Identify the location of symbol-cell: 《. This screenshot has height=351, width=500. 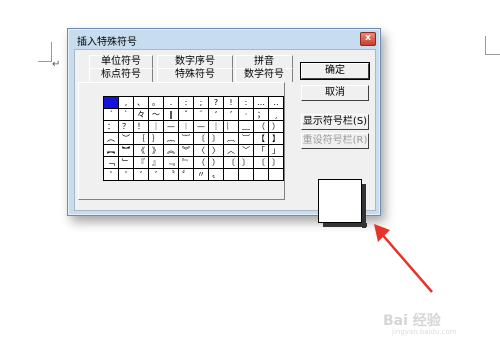
(141, 151).